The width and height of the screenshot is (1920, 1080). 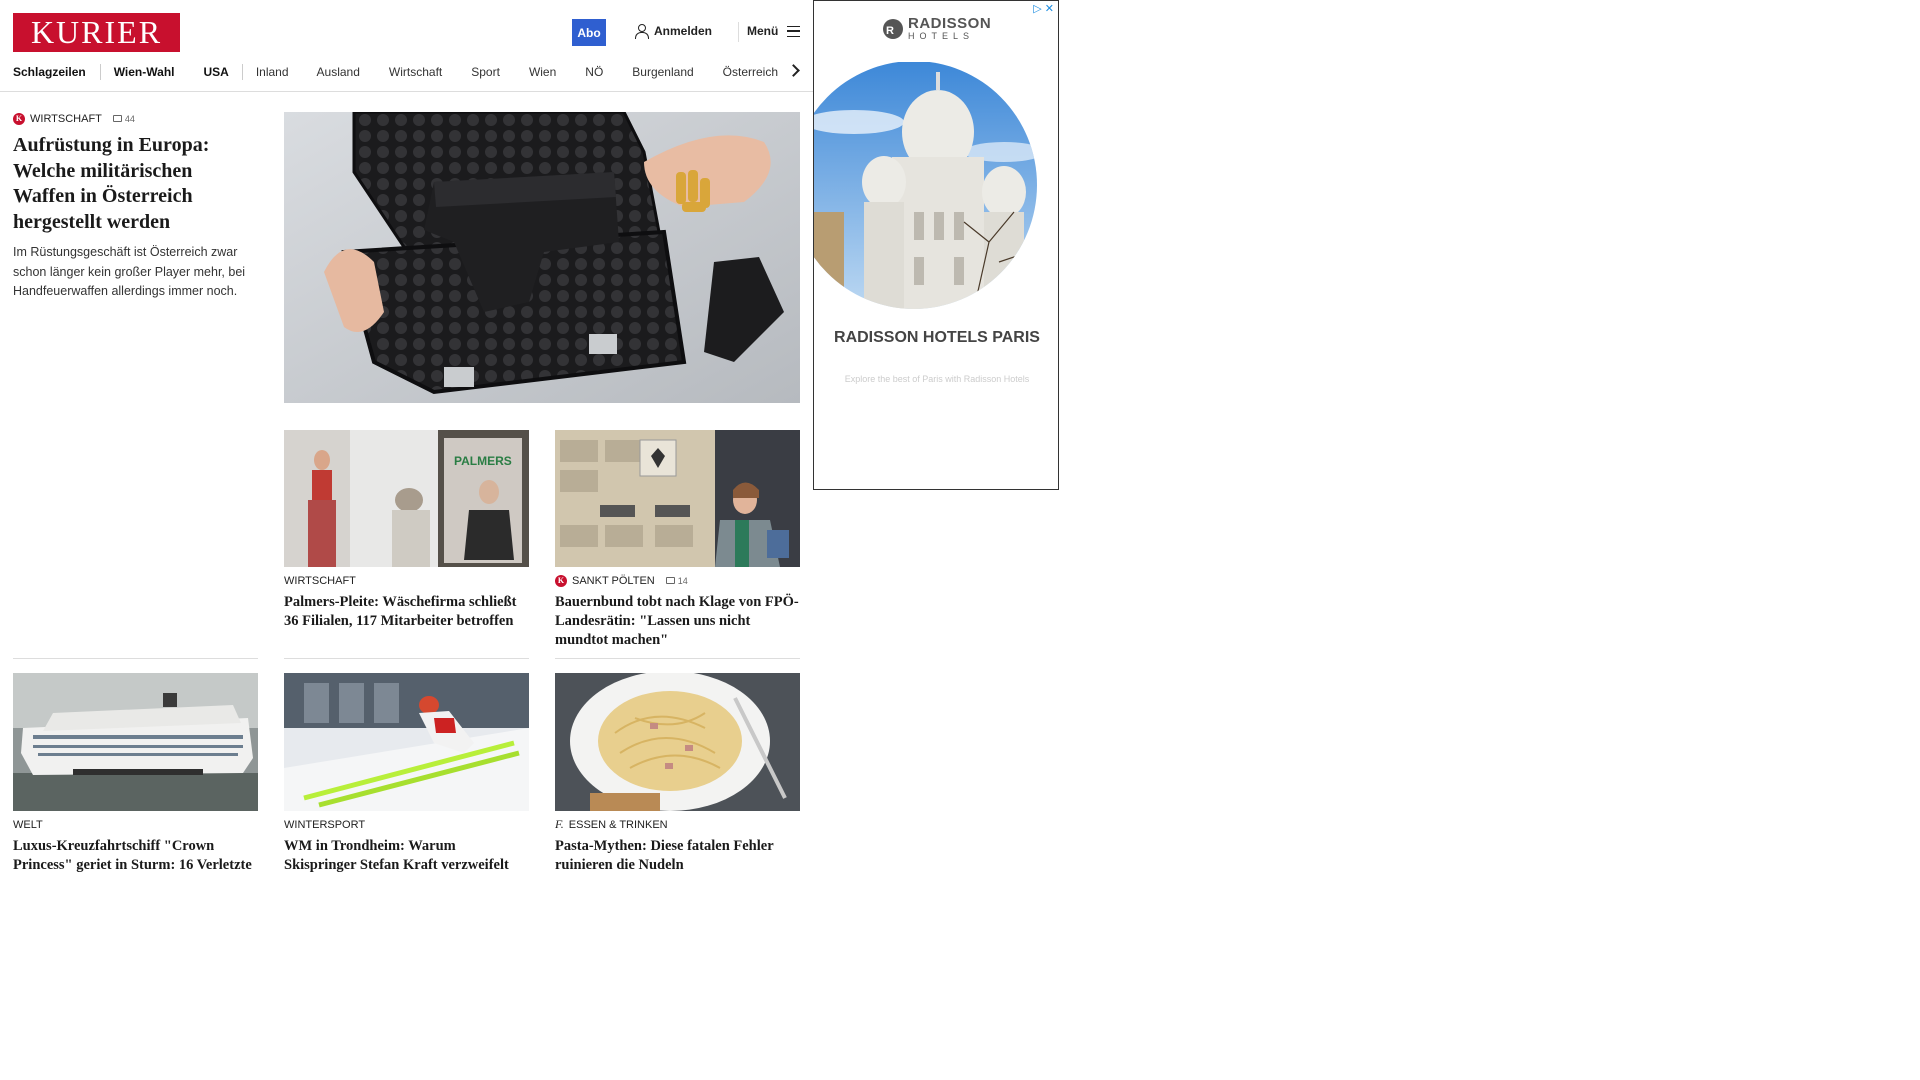 I want to click on rubric-label: SANKT PÖLTEN, so click(x=613, y=580).